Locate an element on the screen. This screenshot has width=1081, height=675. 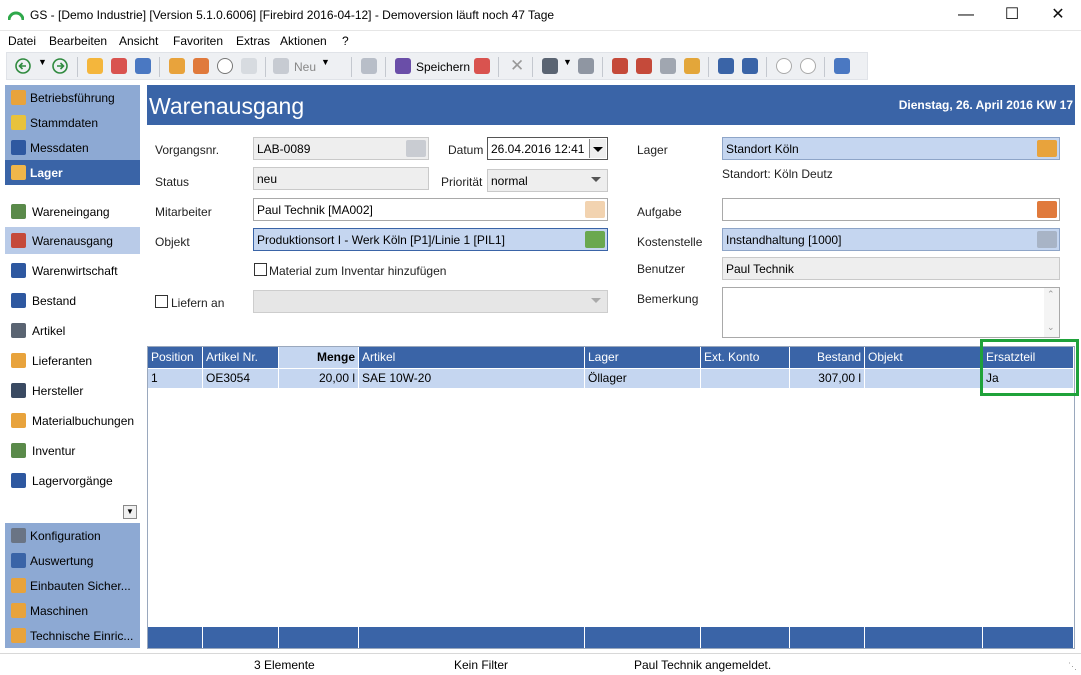
save-button: Speichern is located at coordinates (443, 67).